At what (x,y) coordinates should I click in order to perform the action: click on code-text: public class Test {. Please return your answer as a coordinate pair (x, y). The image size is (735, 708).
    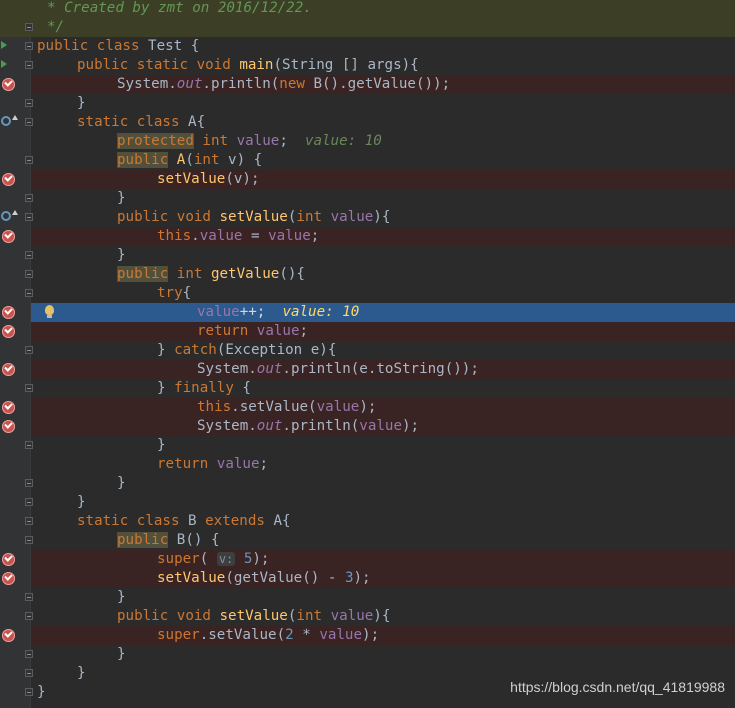
    Looking at the image, I should click on (118, 46).